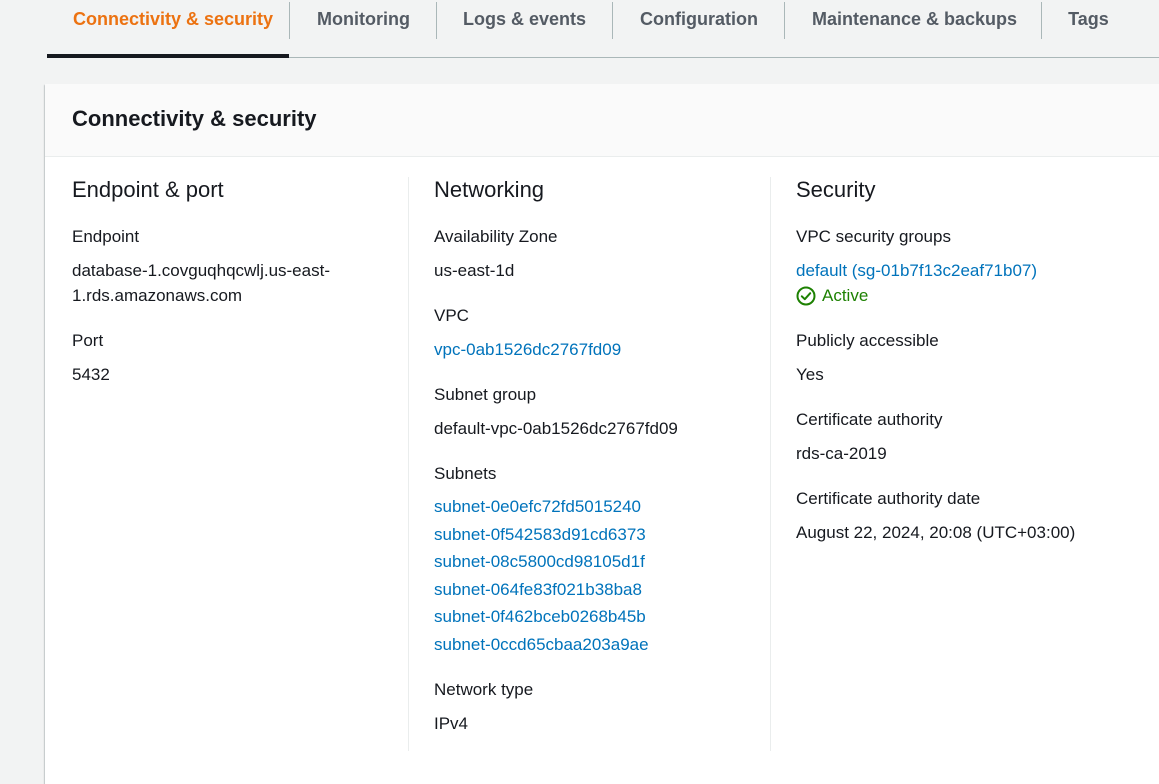  I want to click on vpc-field: VPC vpc-0ab1526dc2767fd09, so click(601, 334).